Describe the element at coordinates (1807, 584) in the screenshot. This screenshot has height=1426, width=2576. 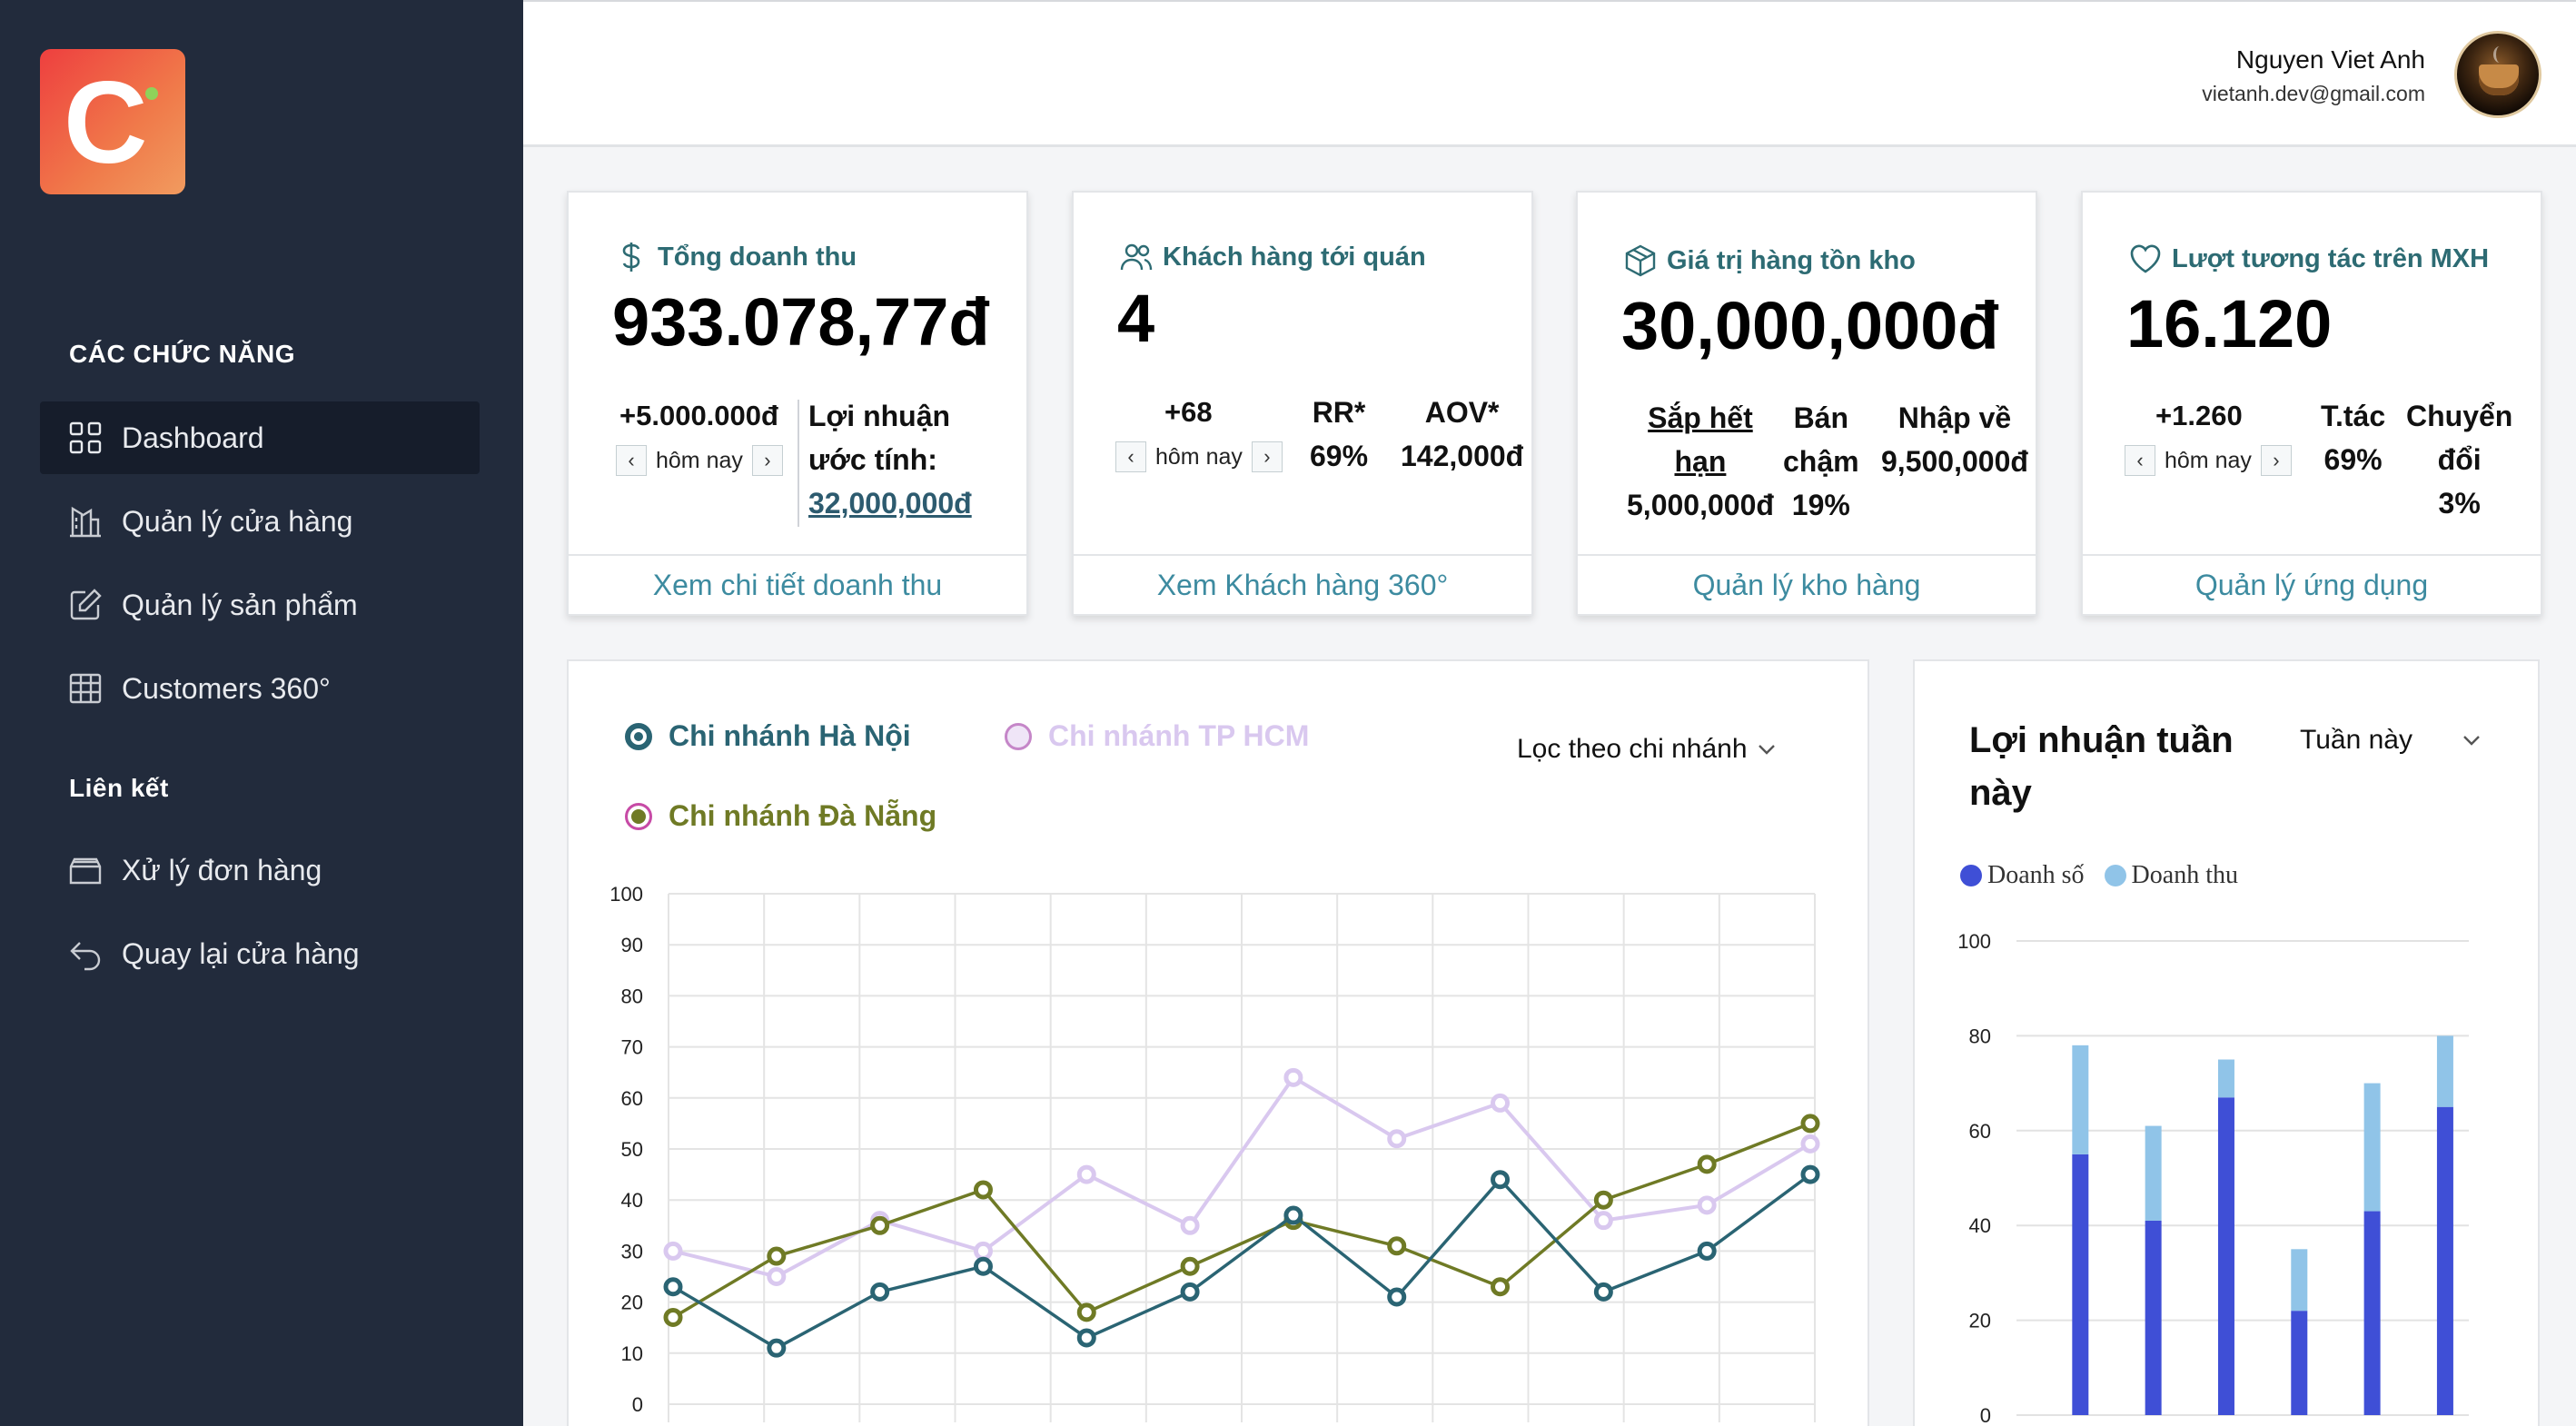
I see `inventory-manage-link: Quản lý kho hàng` at that location.